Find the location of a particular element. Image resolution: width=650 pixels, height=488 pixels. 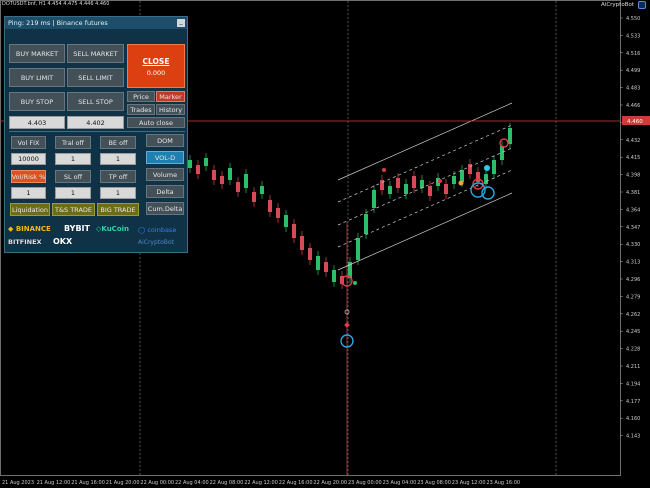

time-label: 21 Aug 2023 is located at coordinates (18, 483).